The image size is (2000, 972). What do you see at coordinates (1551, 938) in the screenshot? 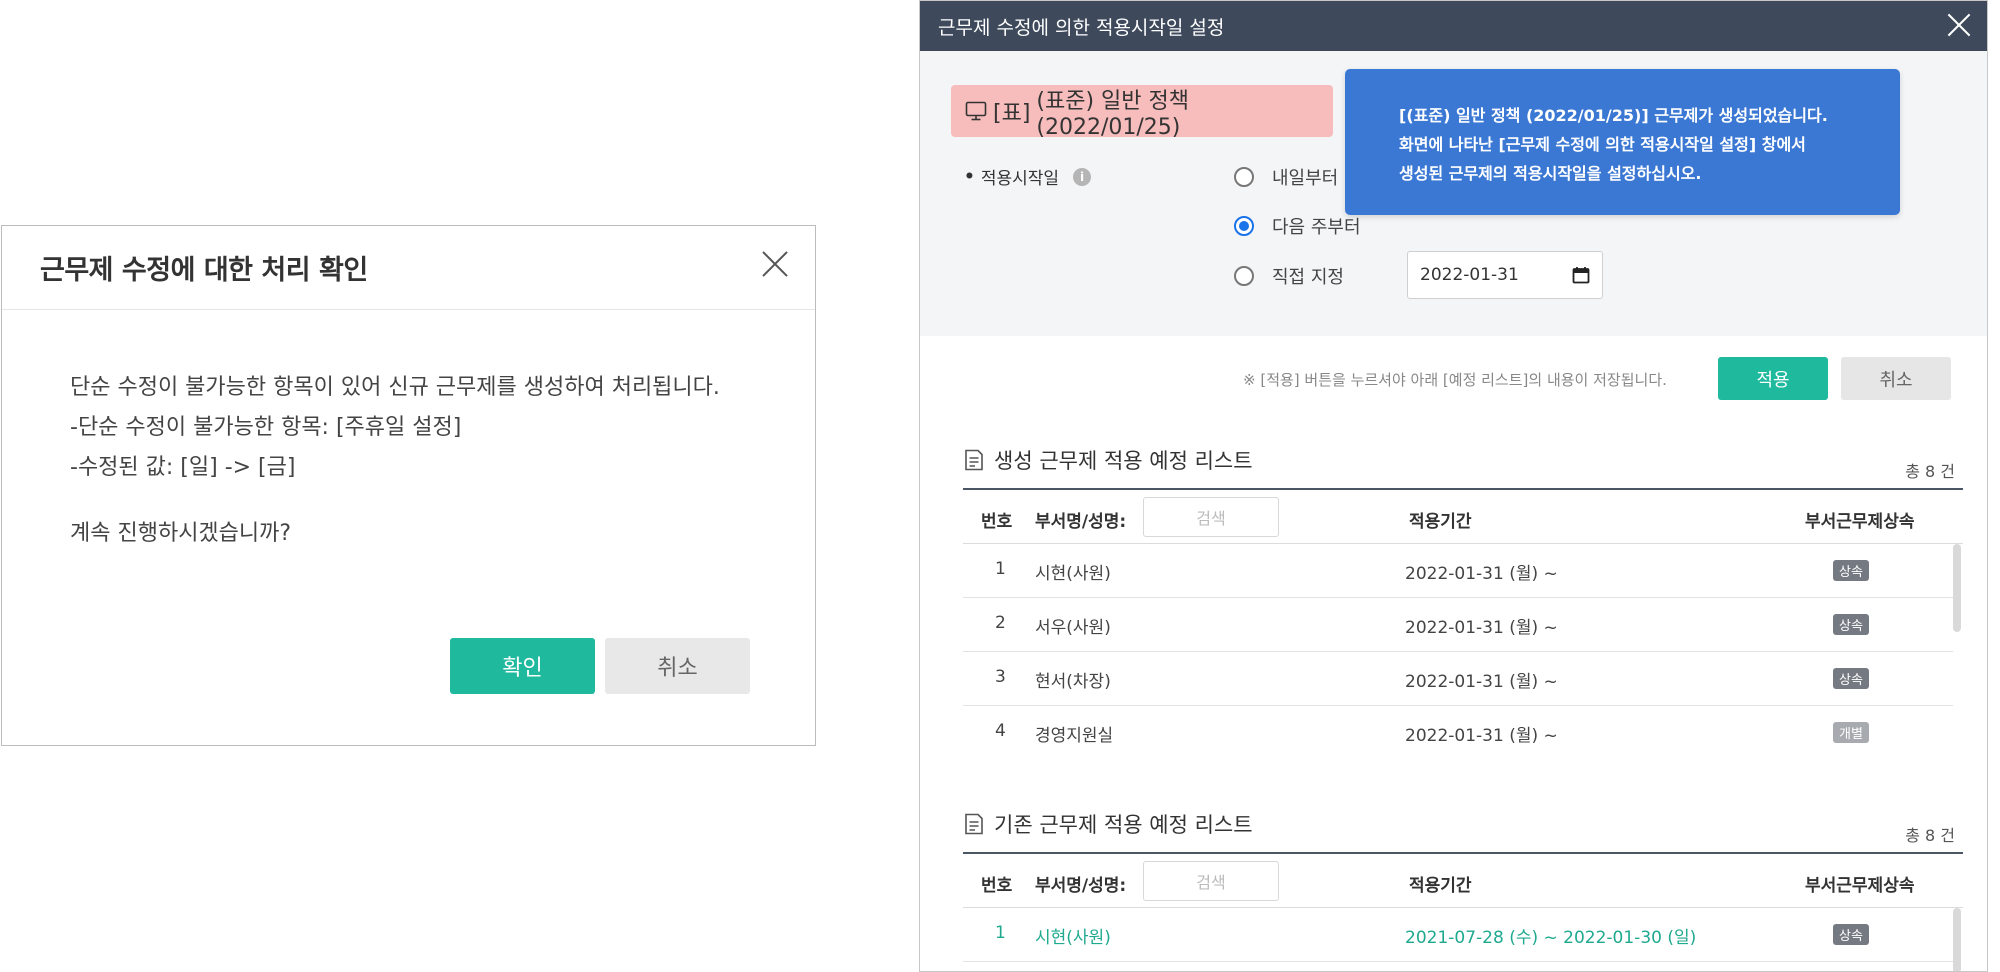
I see `row-period: 2021-07-28 (수) ~ 2022-01-30 (일)` at bounding box center [1551, 938].